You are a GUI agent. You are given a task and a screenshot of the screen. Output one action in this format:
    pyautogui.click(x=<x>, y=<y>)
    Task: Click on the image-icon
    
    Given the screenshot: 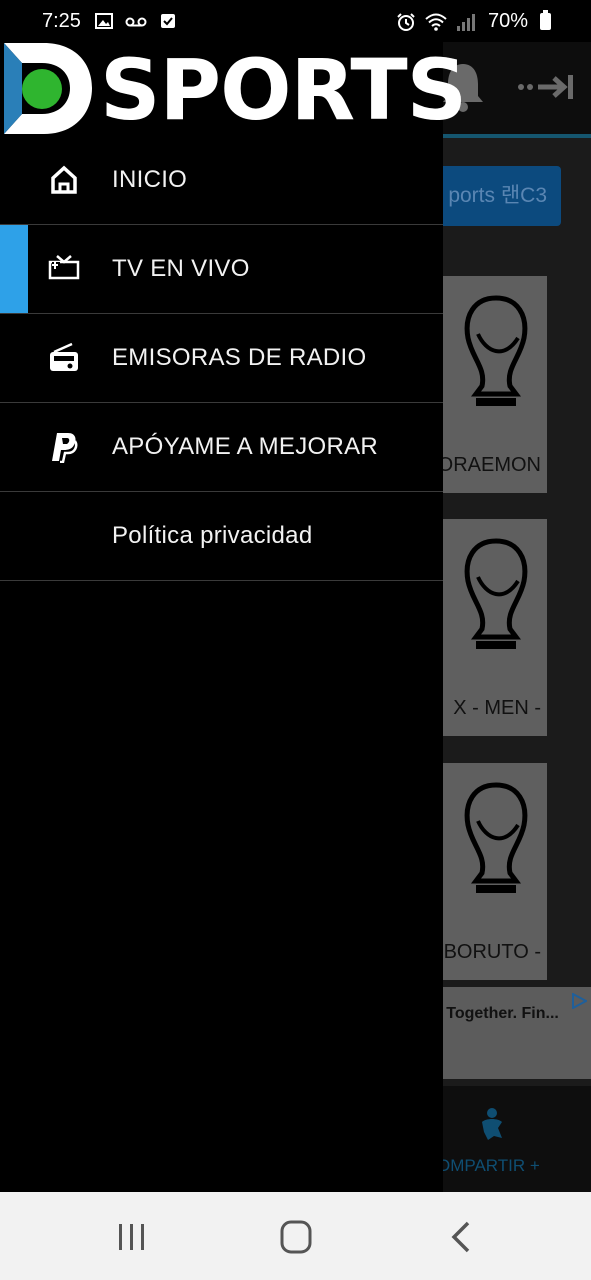 What is the action you would take?
    pyautogui.click(x=104, y=21)
    